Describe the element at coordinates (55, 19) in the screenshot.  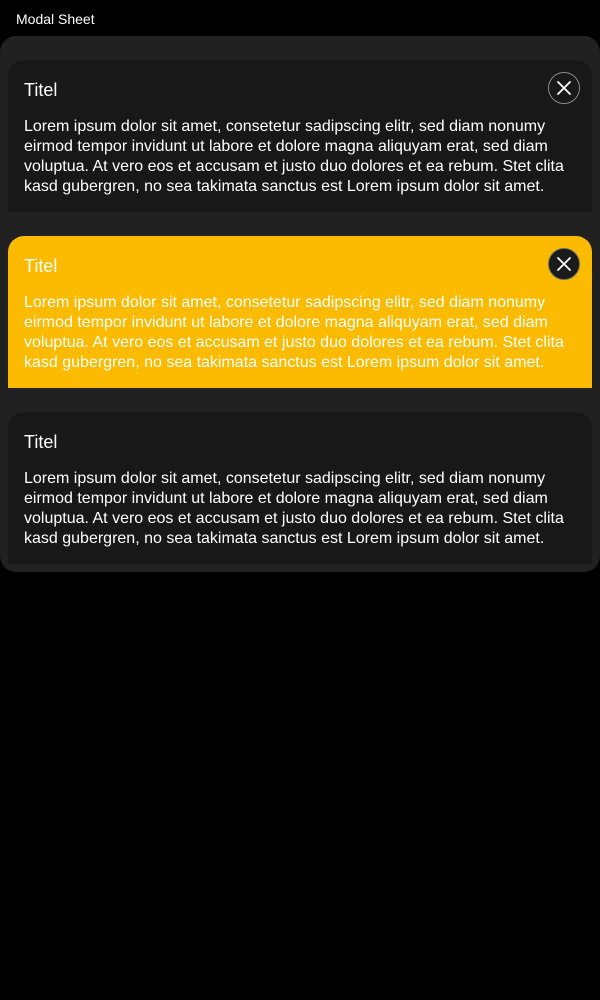
I see `page-label: Modal Sheet` at that location.